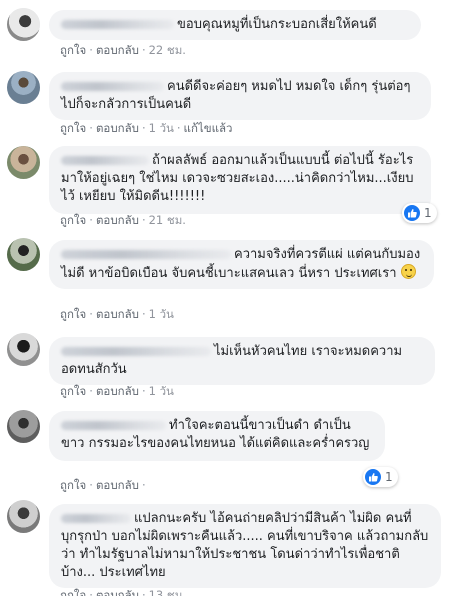  Describe the element at coordinates (167, 50) in the screenshot. I see `comment-time: 22 ชม.` at that location.